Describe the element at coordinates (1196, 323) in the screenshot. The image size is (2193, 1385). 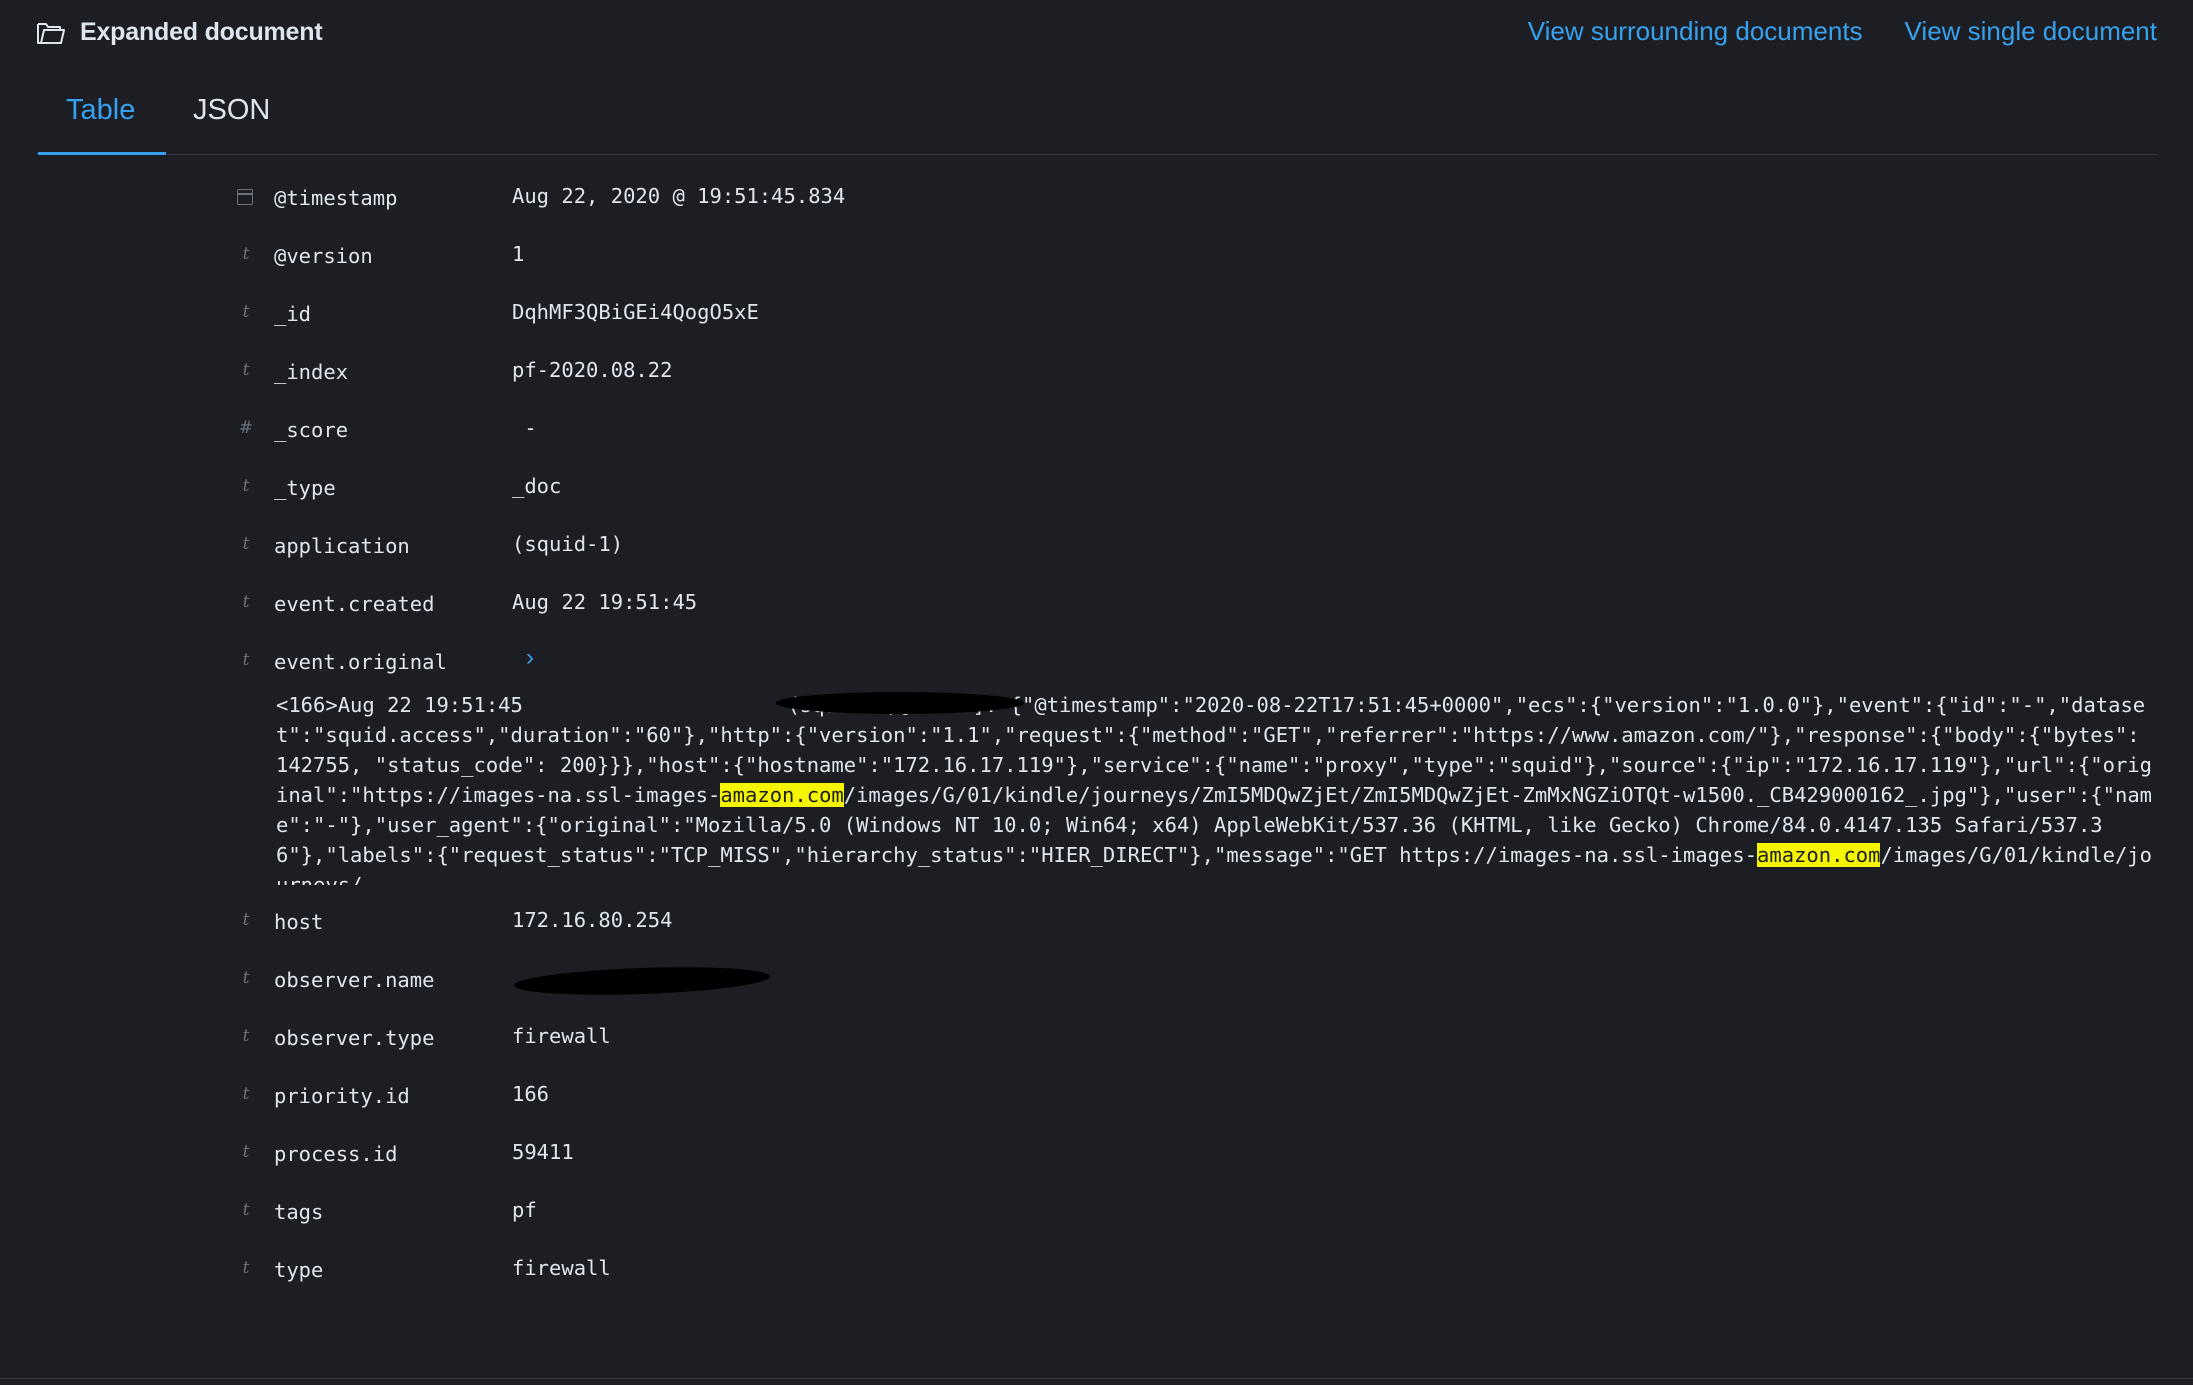
I see `field-row-id: t _id DqhMF3QBiGEi4QogO5xE` at that location.